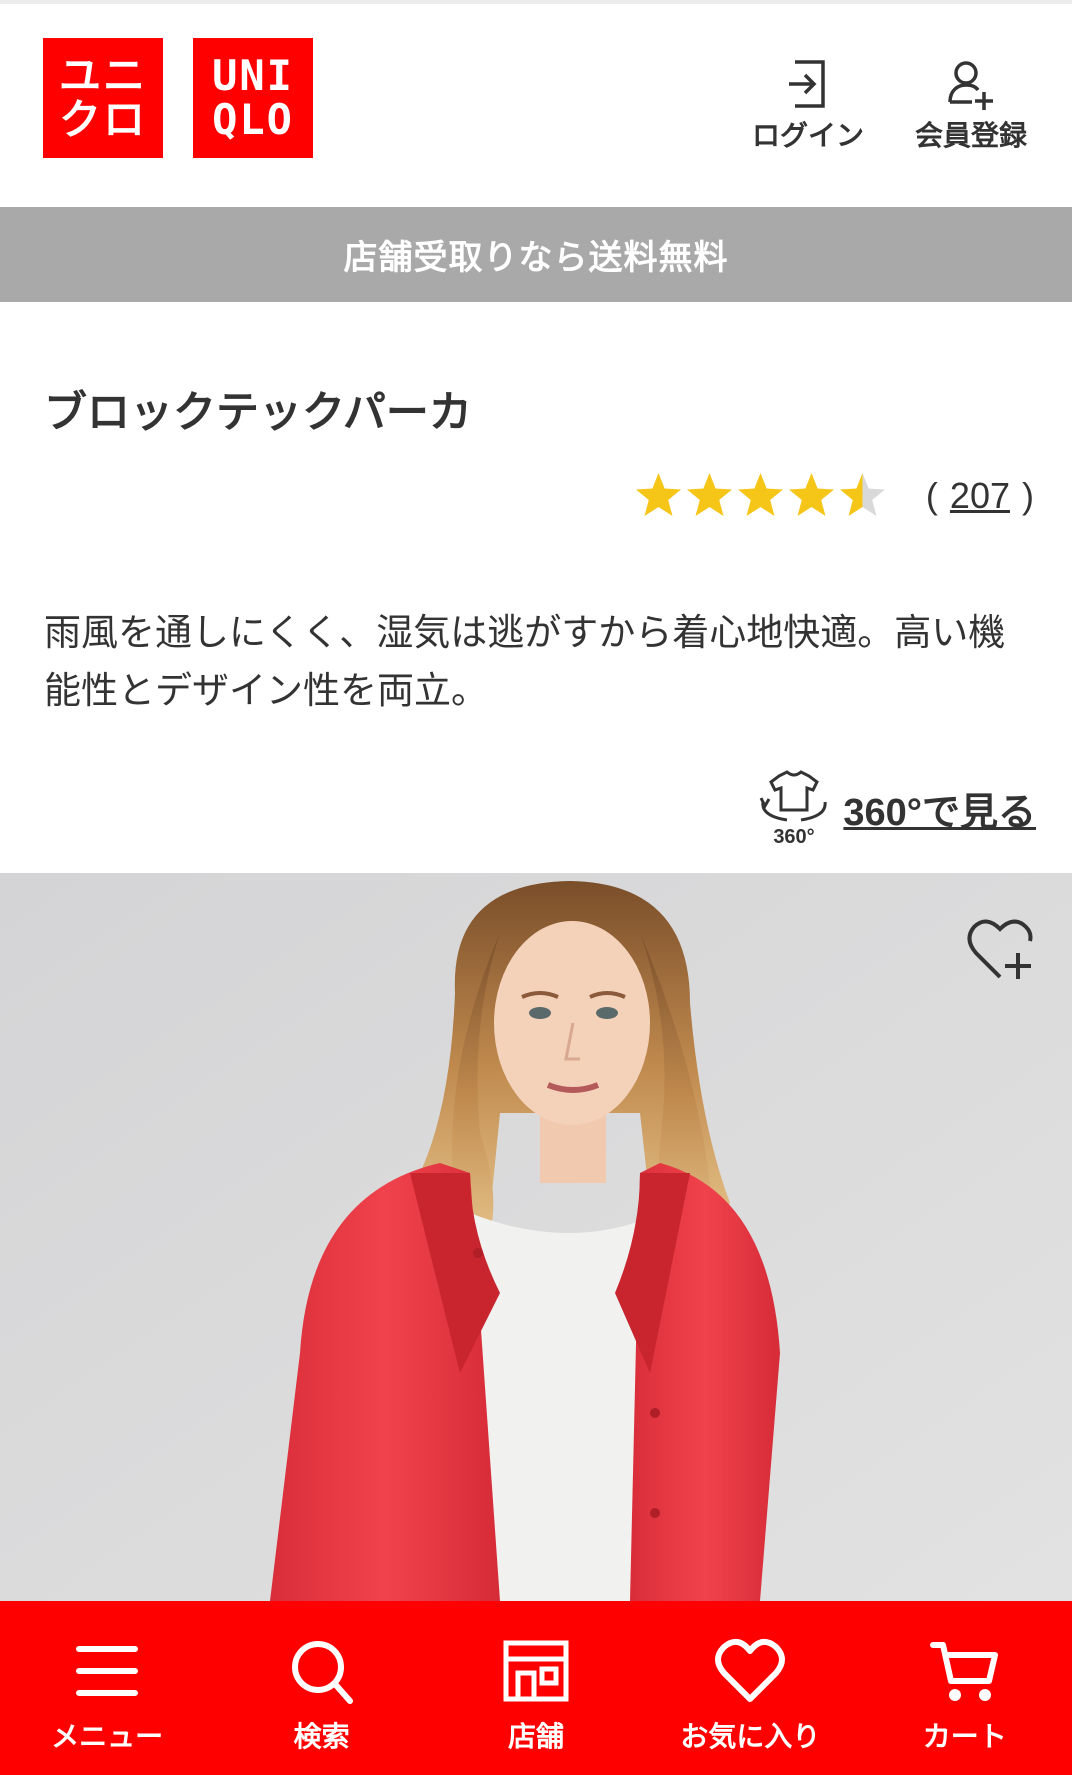 The height and width of the screenshot is (1775, 1072). Describe the element at coordinates (107, 1671) in the screenshot. I see `menu-icon` at that location.